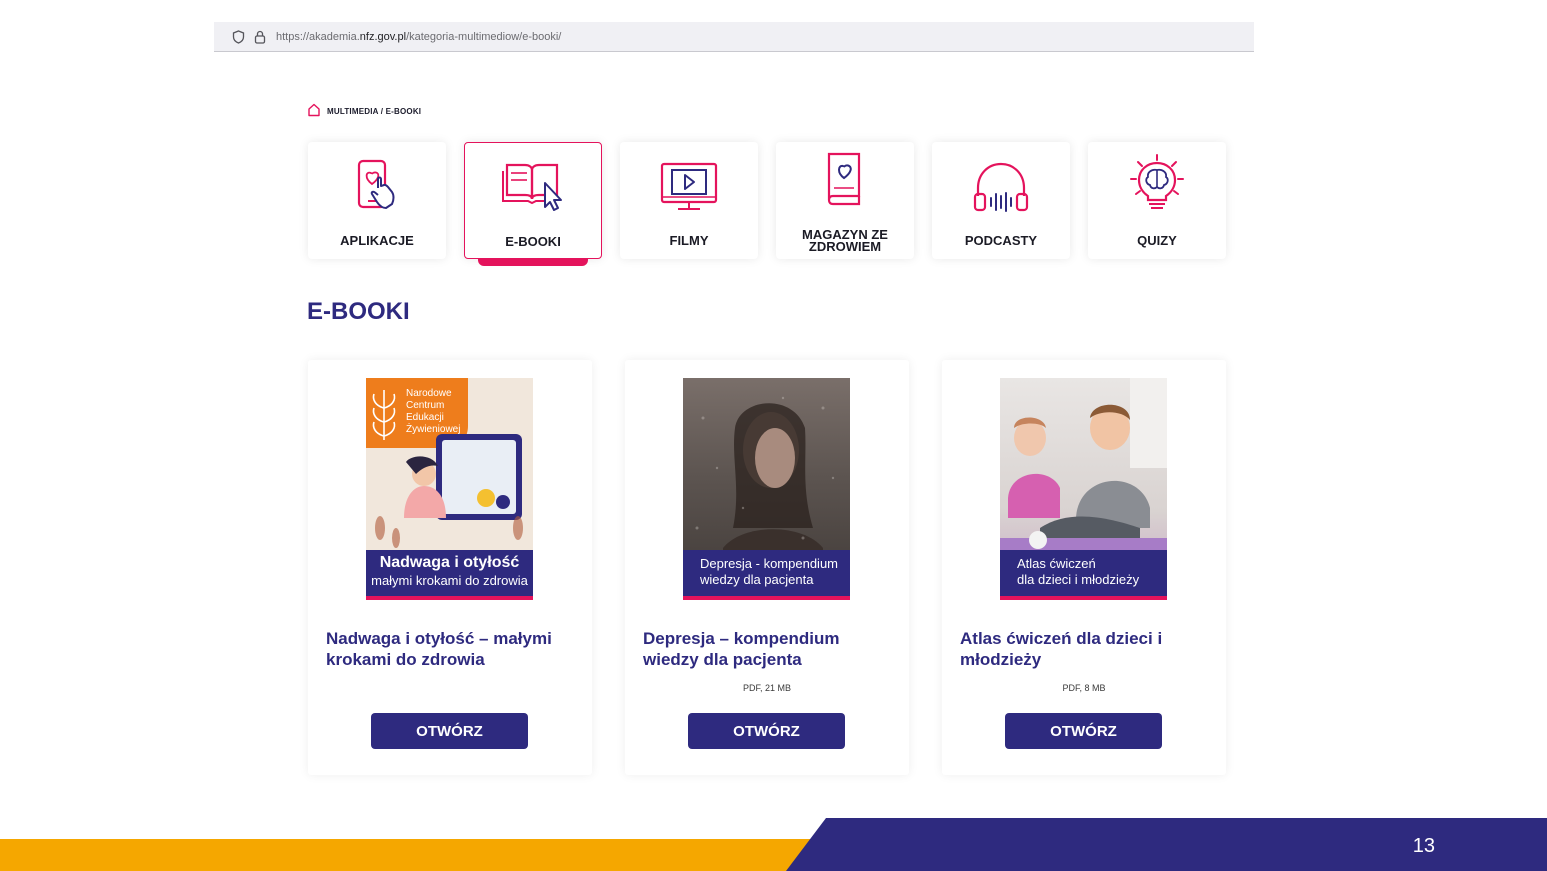 The height and width of the screenshot is (871, 1547). Describe the element at coordinates (533, 188) in the screenshot. I see `book-cursor-icon` at that location.